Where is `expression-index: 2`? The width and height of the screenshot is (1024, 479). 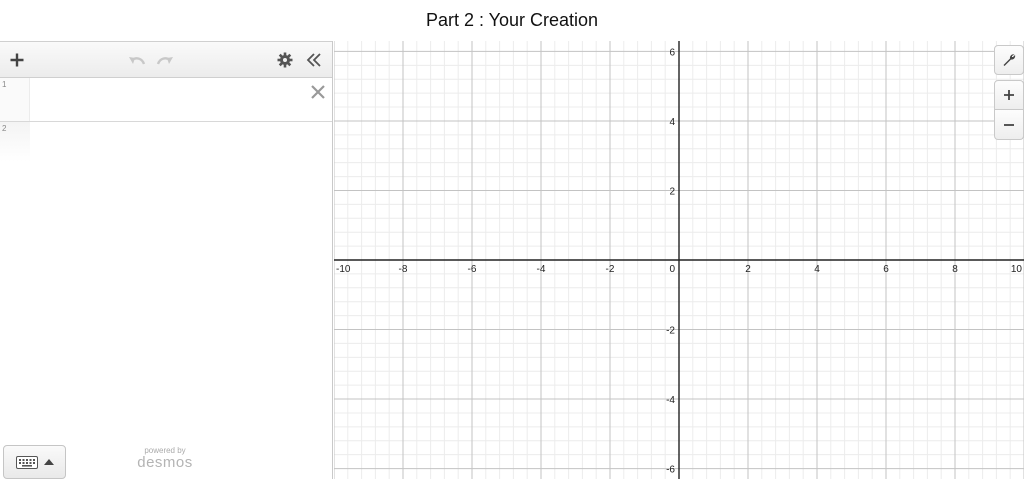 expression-index: 2 is located at coordinates (15, 142).